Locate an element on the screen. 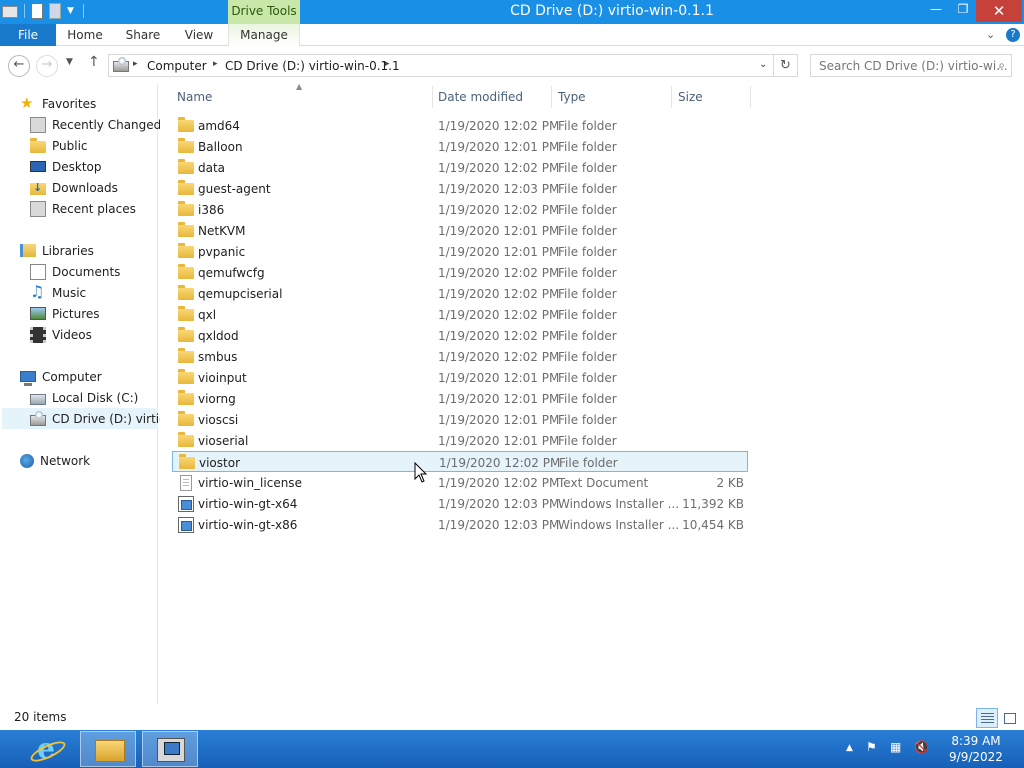 The width and height of the screenshot is (1024, 768). column-header-type: Type is located at coordinates (613, 97).